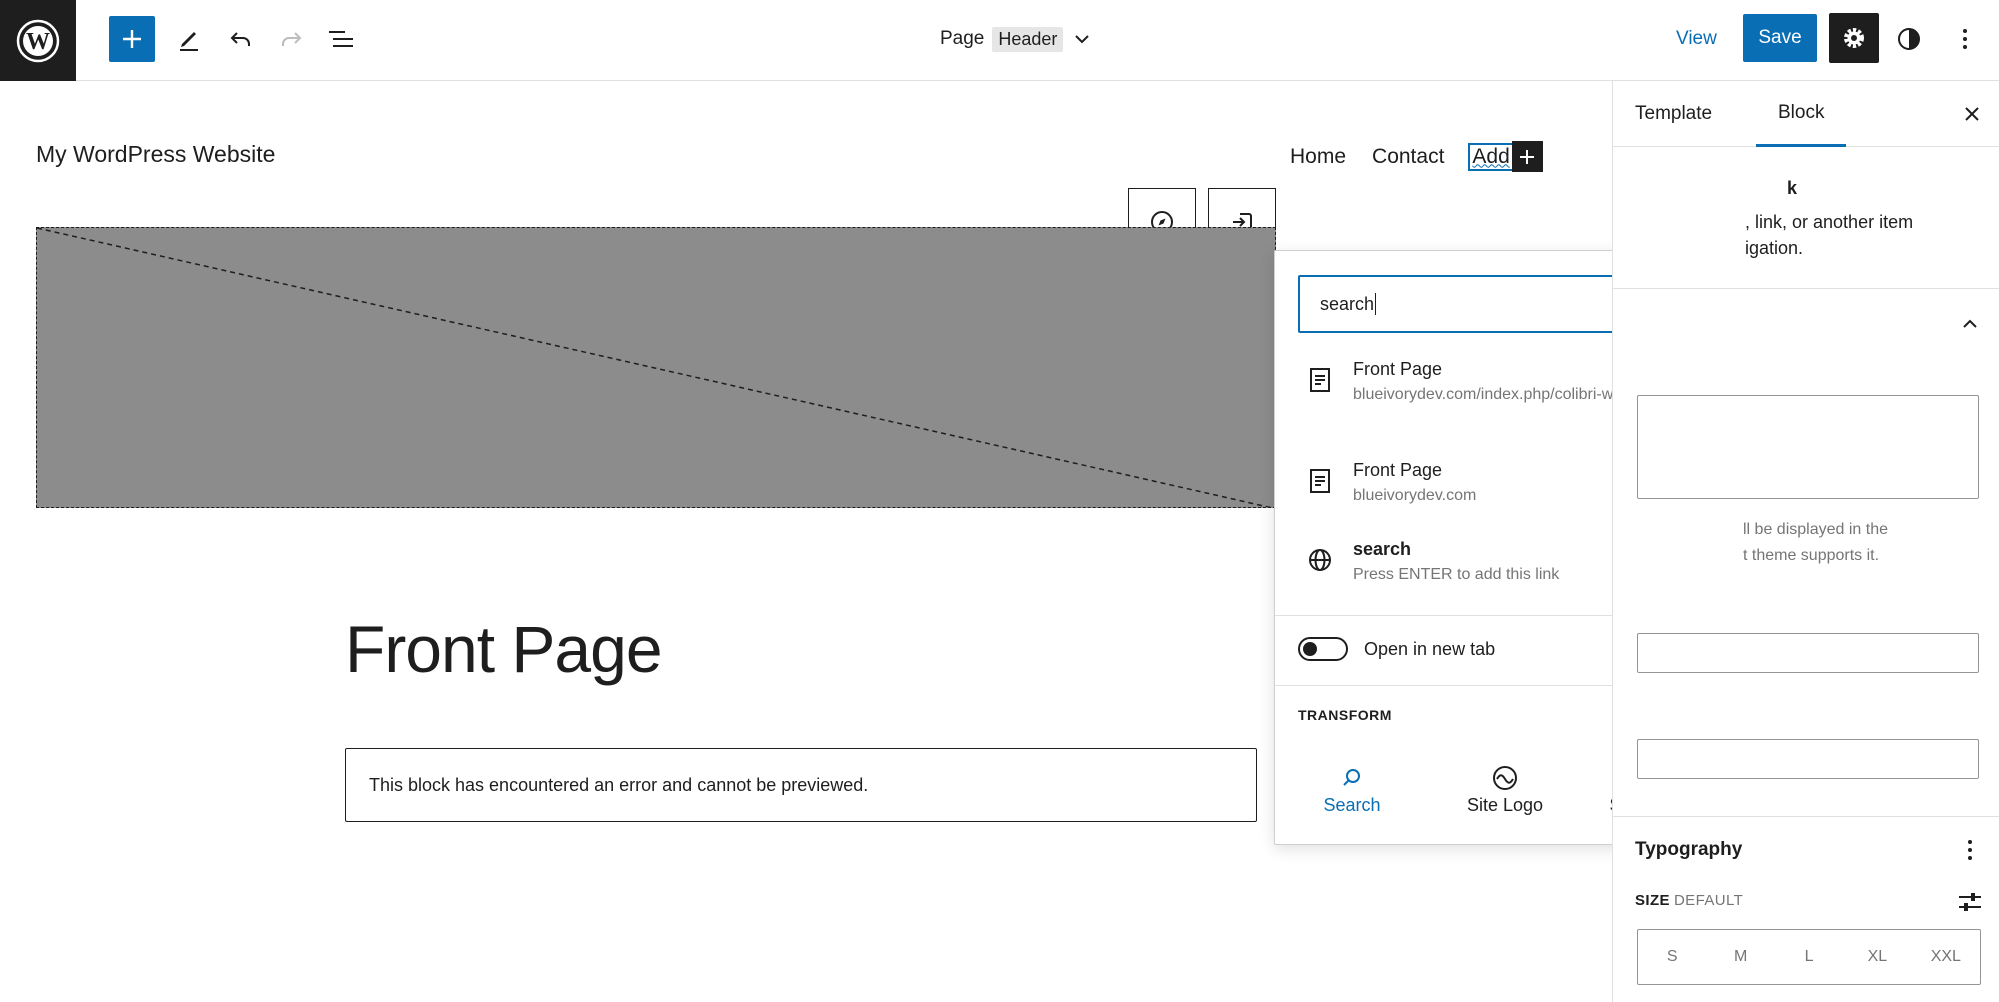 Image resolution: width=1999 pixels, height=1002 pixels. Describe the element at coordinates (1877, 957) in the screenshot. I see `font-size-option: XL` at that location.